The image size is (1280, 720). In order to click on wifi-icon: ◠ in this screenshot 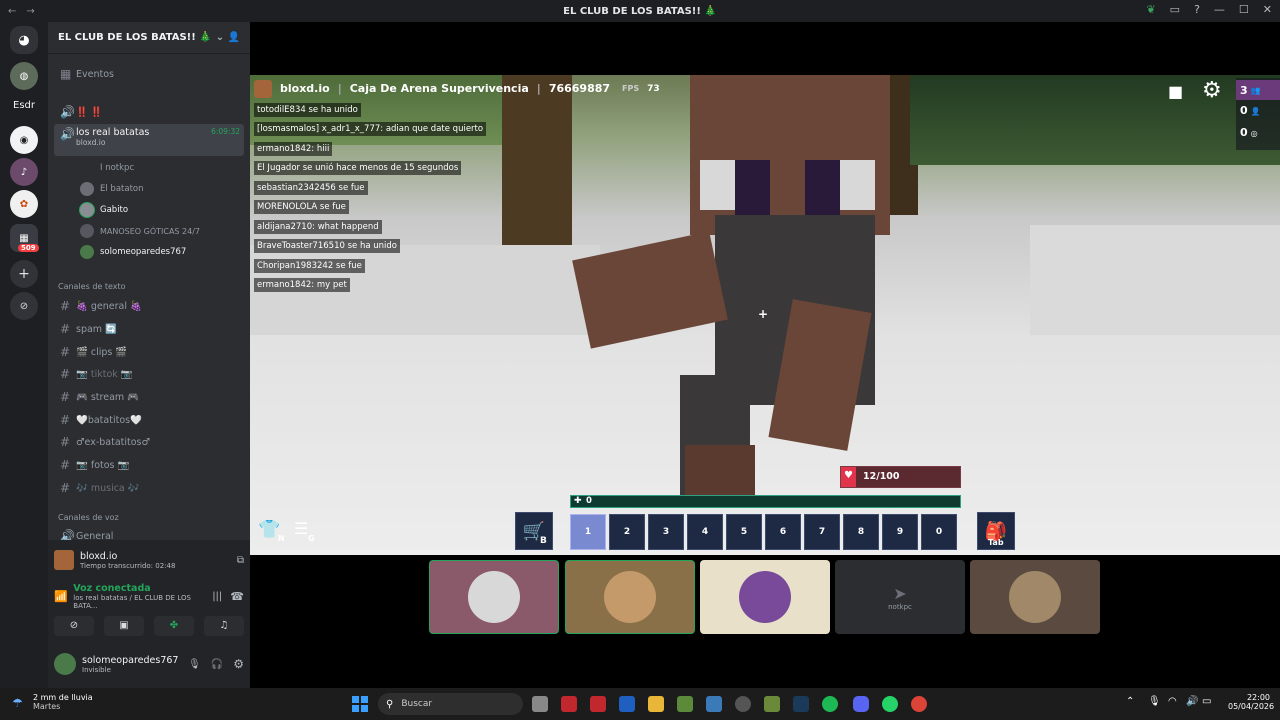, I will do `click(1172, 701)`.